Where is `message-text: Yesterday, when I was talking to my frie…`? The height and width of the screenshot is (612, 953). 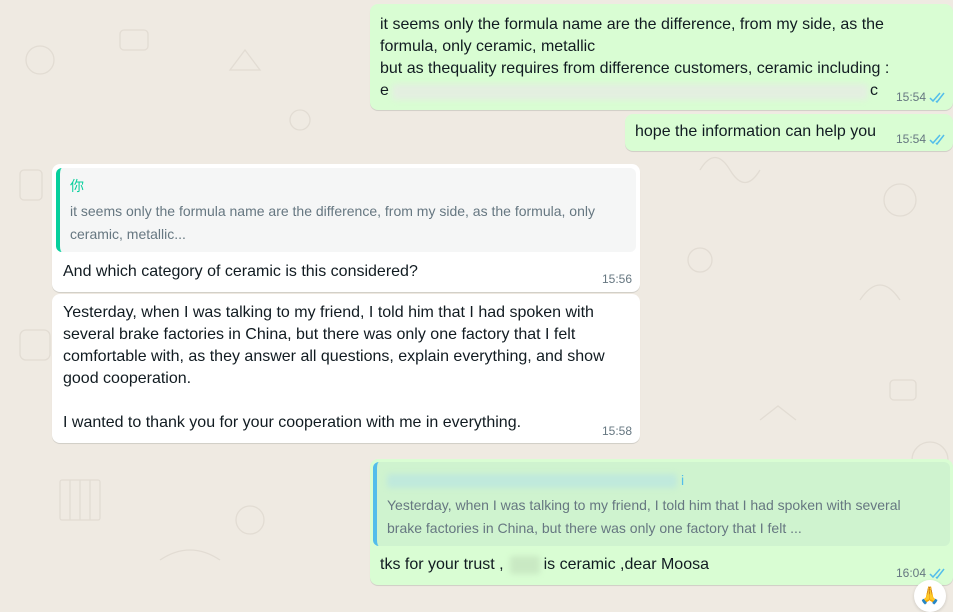 message-text: Yesterday, when I was talking to my frie… is located at coordinates (334, 367).